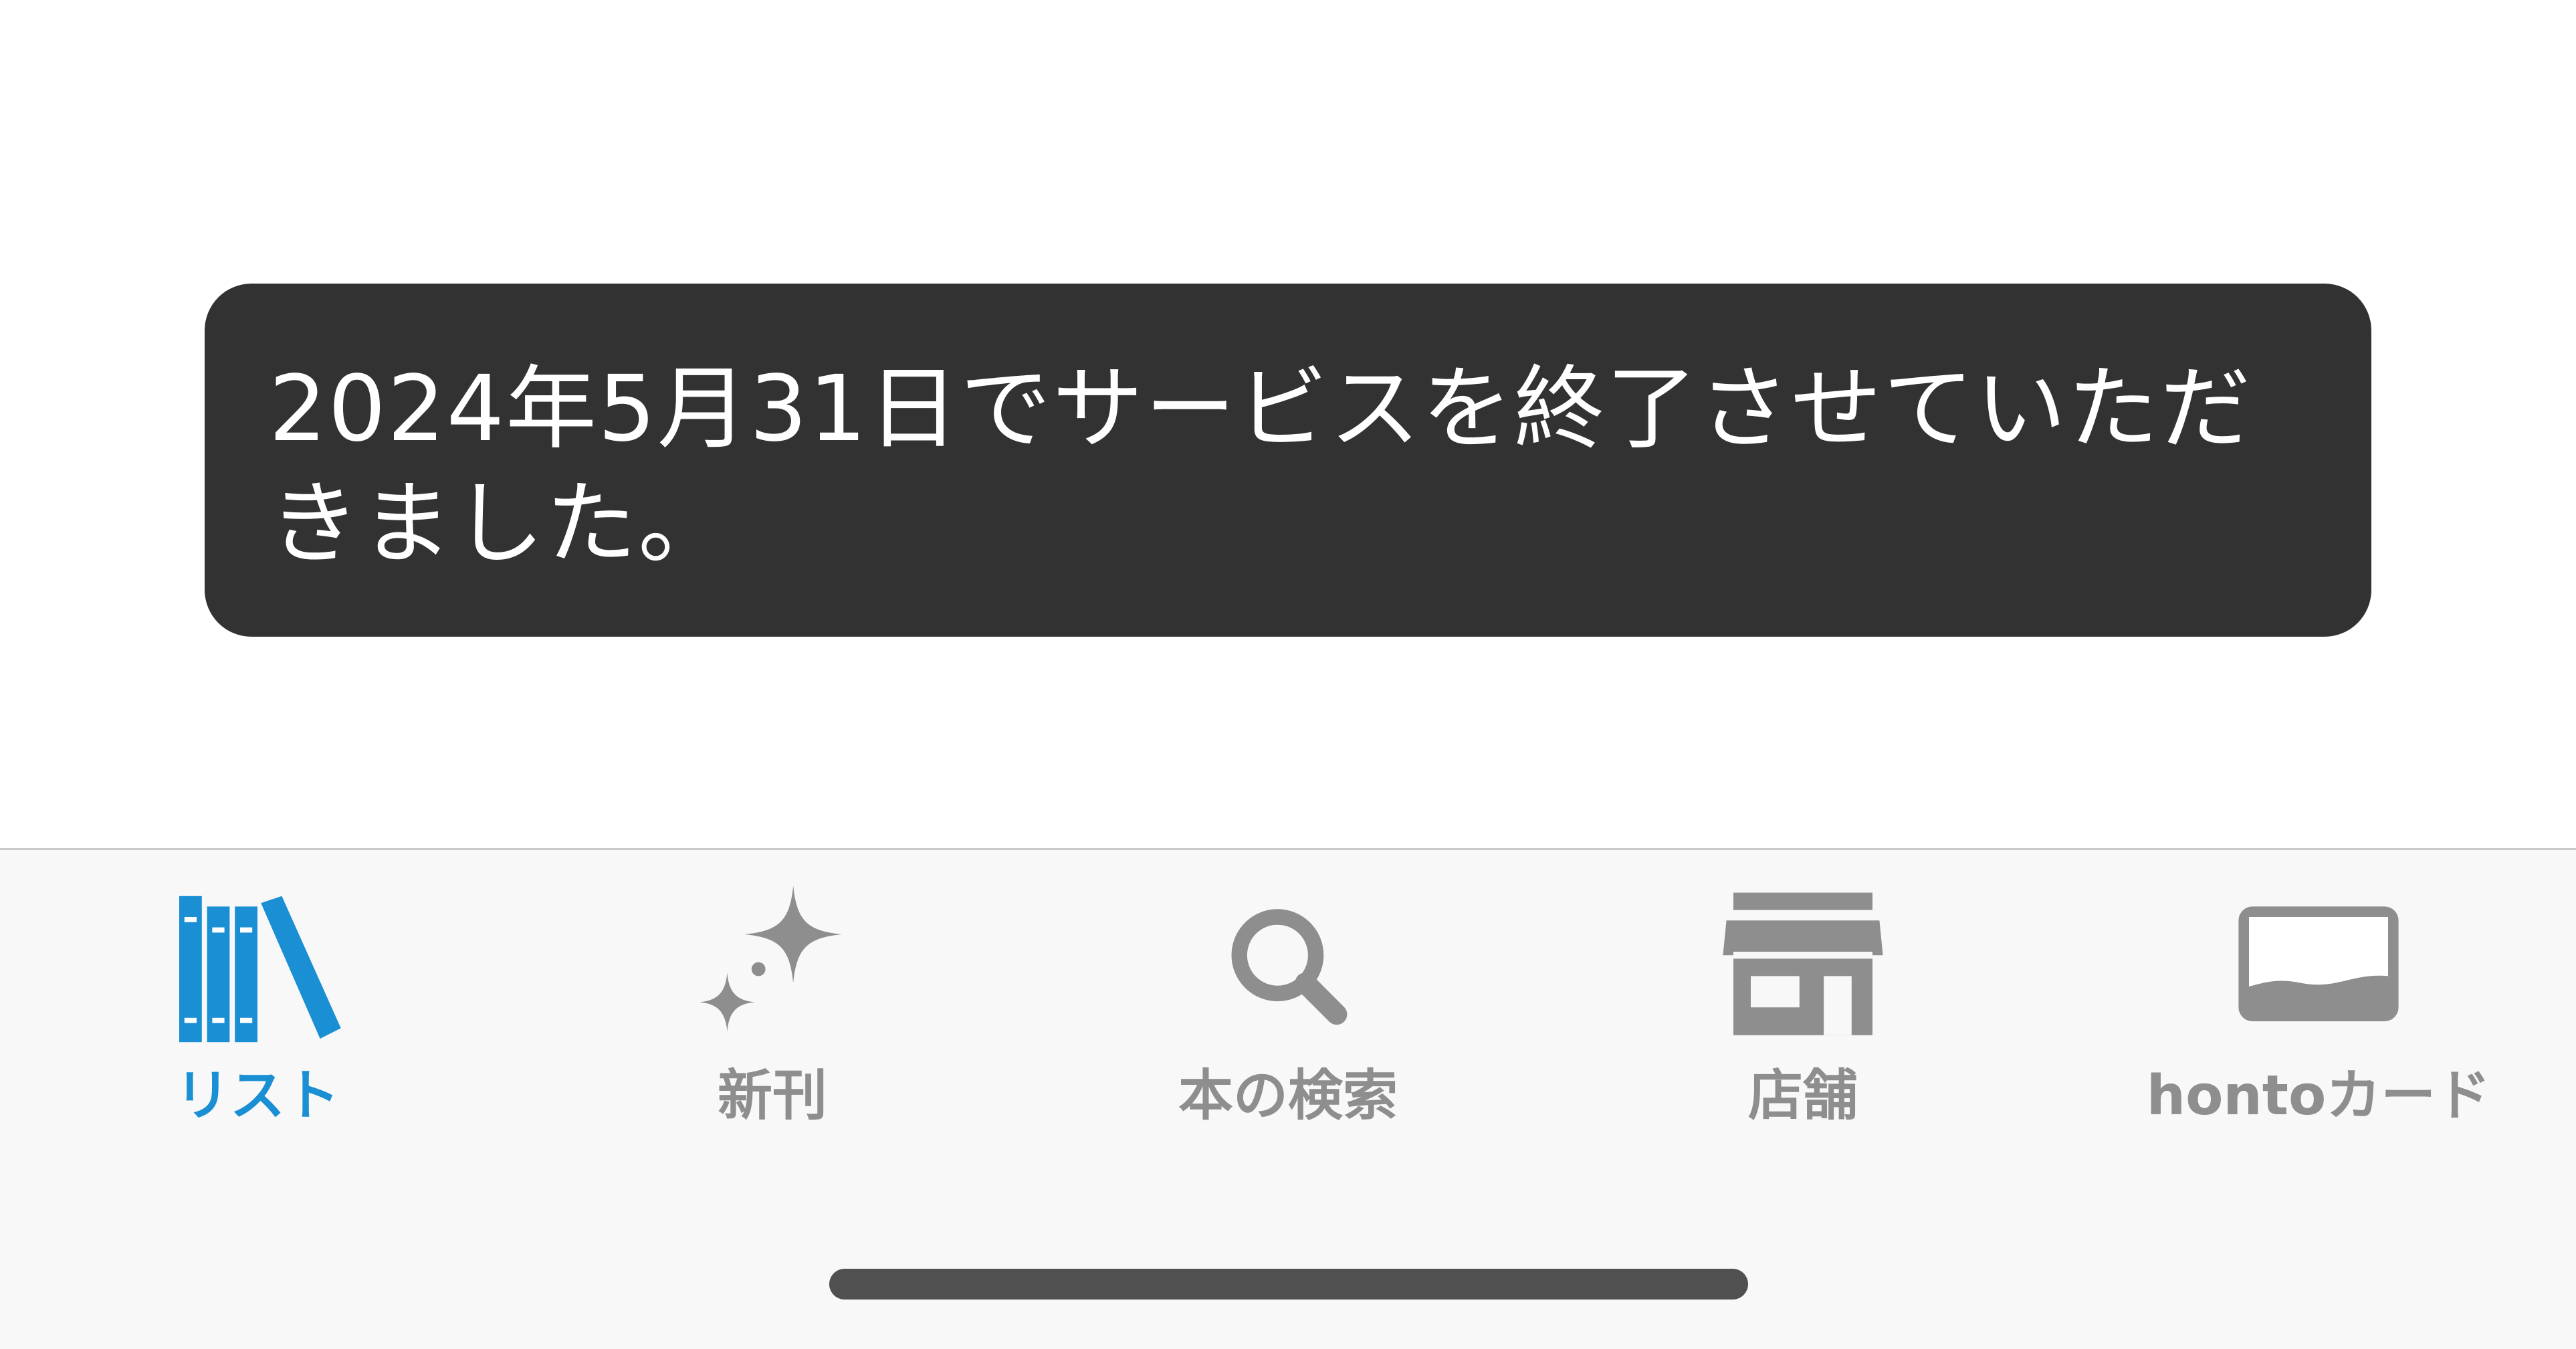 Image resolution: width=2576 pixels, height=1349 pixels. I want to click on card-icon, so click(2318, 969).